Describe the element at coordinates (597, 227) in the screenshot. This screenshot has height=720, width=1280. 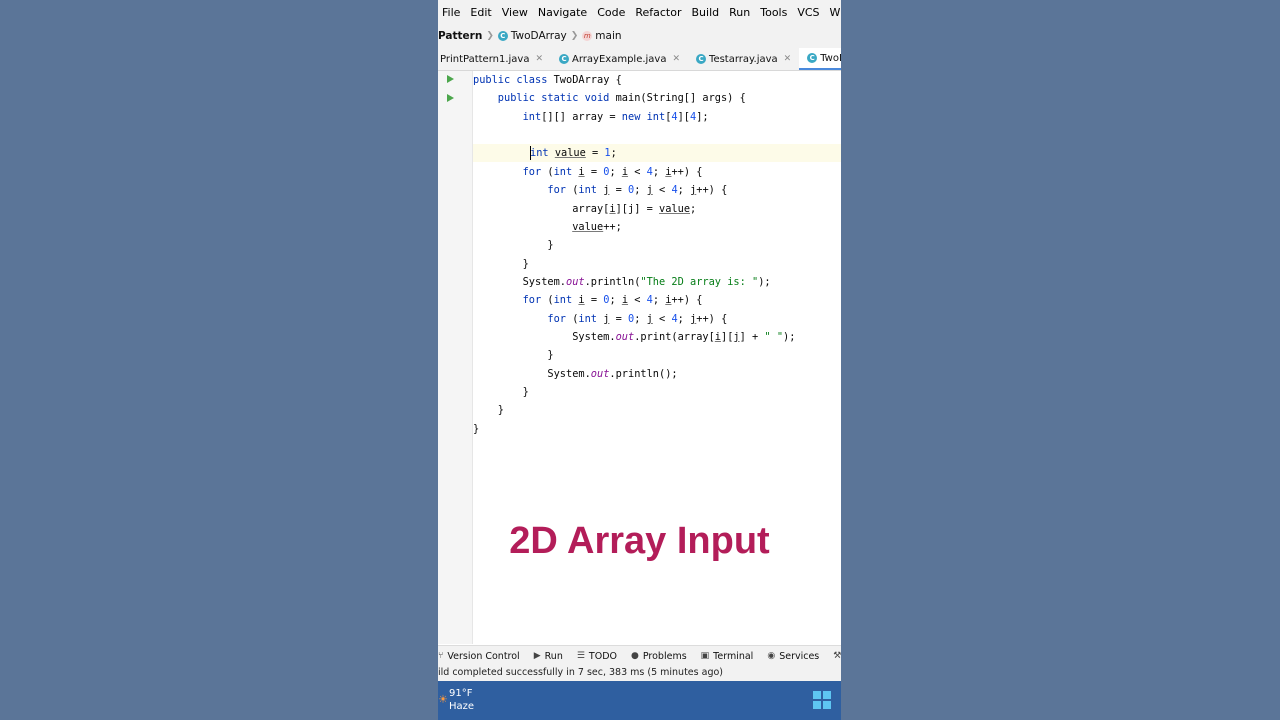
I see `code-line: value++;` at that location.